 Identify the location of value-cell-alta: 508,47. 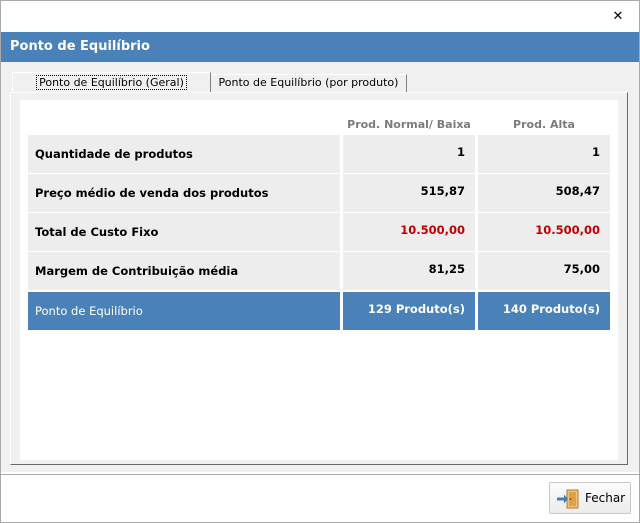
(544, 193).